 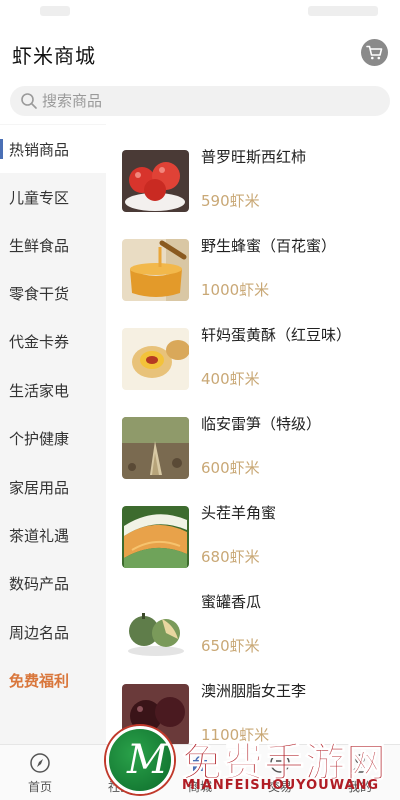 What do you see at coordinates (40, 762) in the screenshot?
I see `compass-icon` at bounding box center [40, 762].